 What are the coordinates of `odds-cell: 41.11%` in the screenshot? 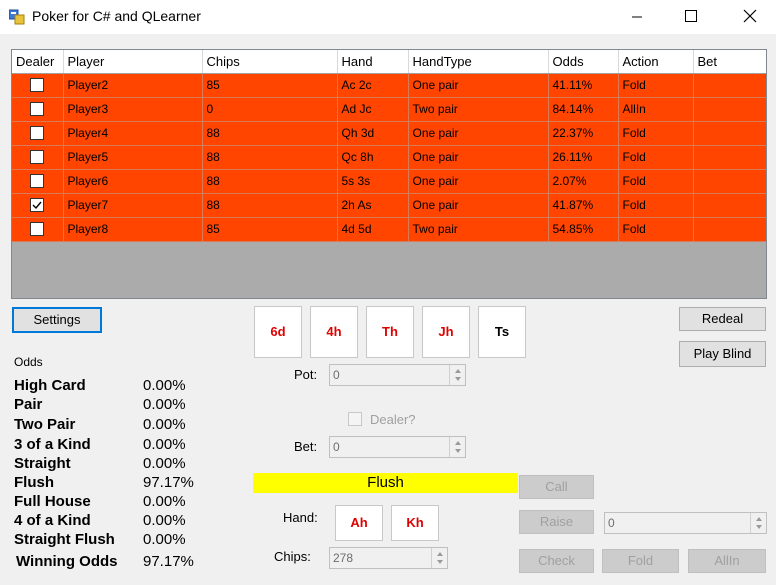 It's located at (583, 85).